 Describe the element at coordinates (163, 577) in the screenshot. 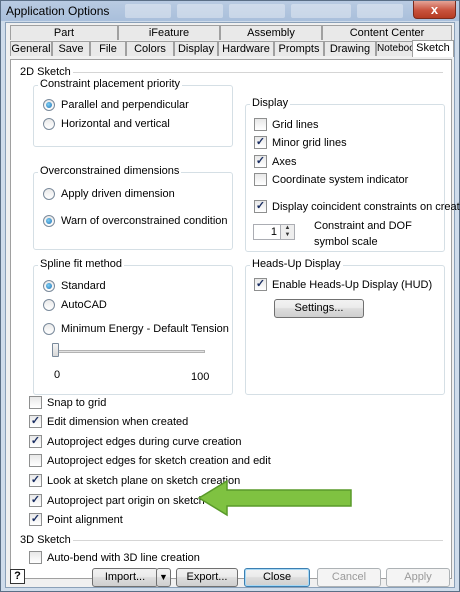

I see `import-dropdown-icon: ▼` at that location.